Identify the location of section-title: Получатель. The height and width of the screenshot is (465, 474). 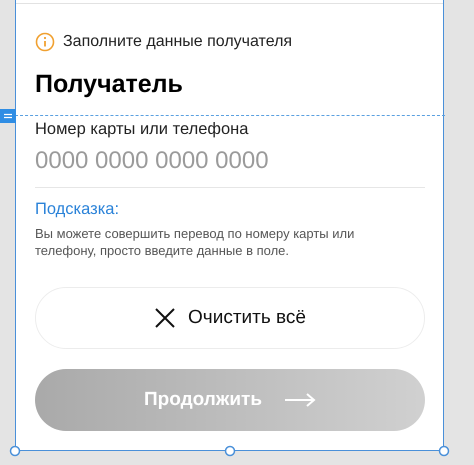
(109, 84).